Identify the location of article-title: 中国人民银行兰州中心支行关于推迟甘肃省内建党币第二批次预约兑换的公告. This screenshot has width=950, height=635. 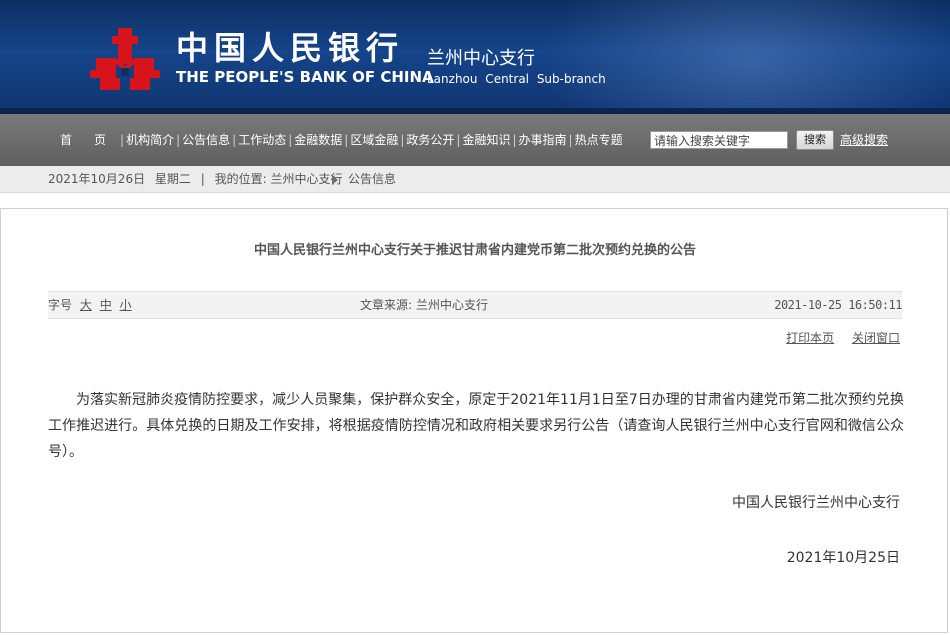
(474, 250).